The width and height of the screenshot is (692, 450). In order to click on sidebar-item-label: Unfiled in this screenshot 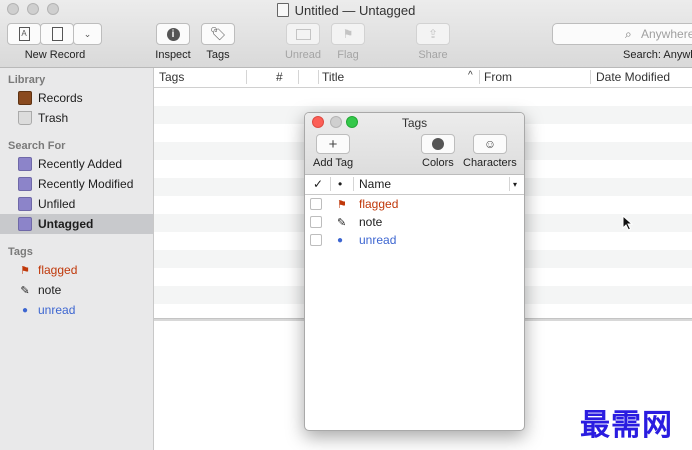, I will do `click(57, 204)`.